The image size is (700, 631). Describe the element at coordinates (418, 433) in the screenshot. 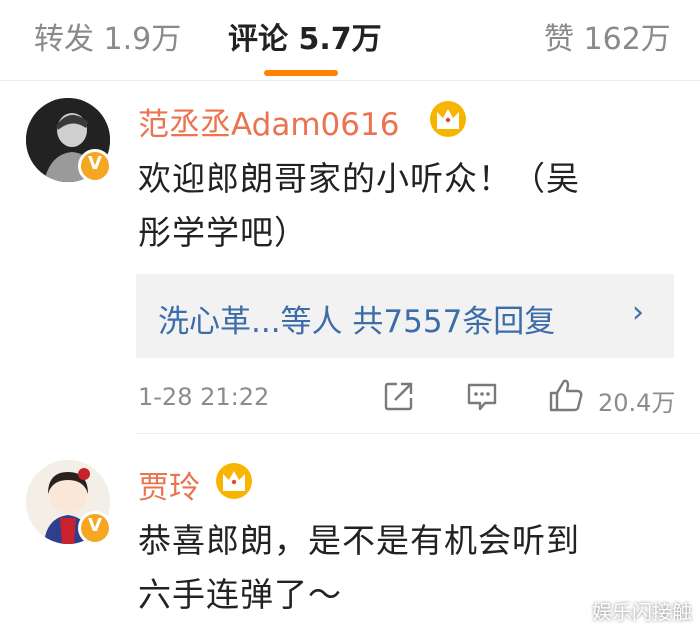

I see `comment-divider` at that location.